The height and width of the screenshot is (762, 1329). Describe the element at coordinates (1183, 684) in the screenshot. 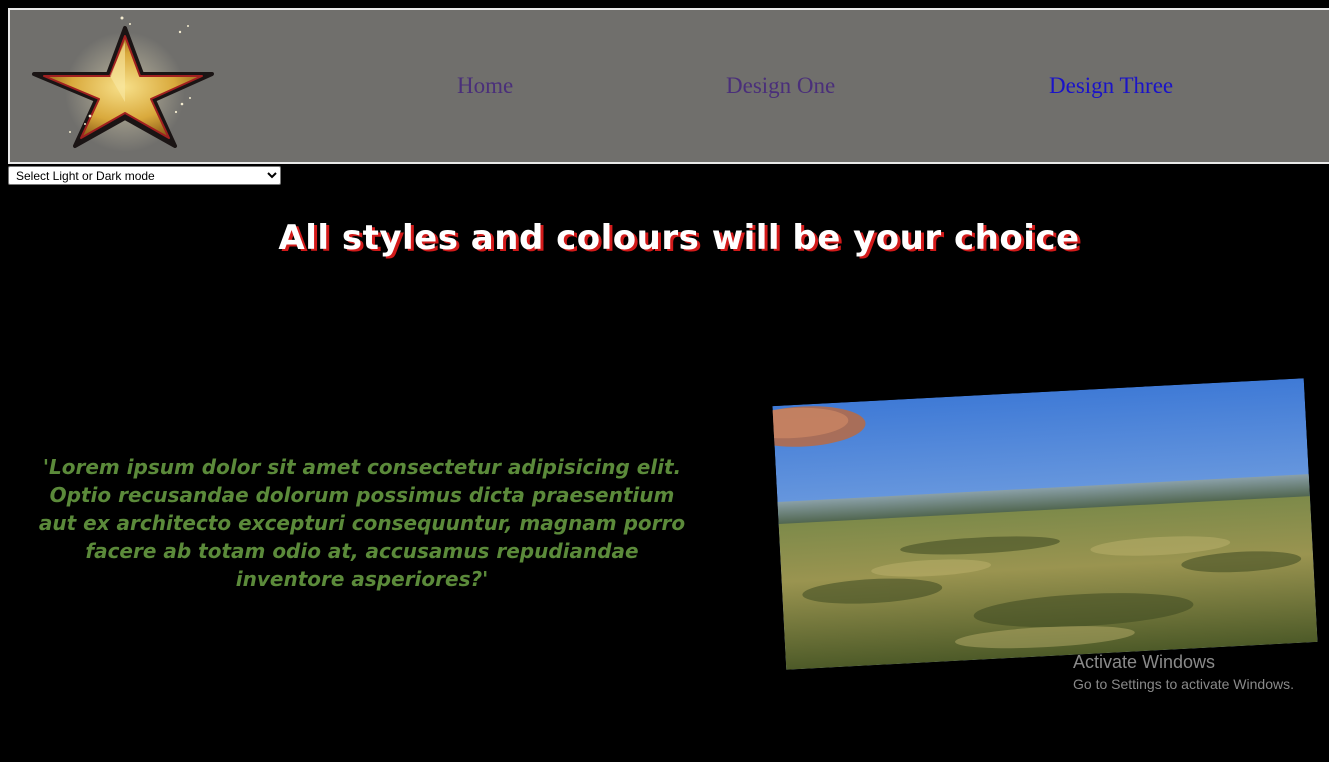

I see `watermark-subtitle: Go to Settings to activate Windows.` at that location.